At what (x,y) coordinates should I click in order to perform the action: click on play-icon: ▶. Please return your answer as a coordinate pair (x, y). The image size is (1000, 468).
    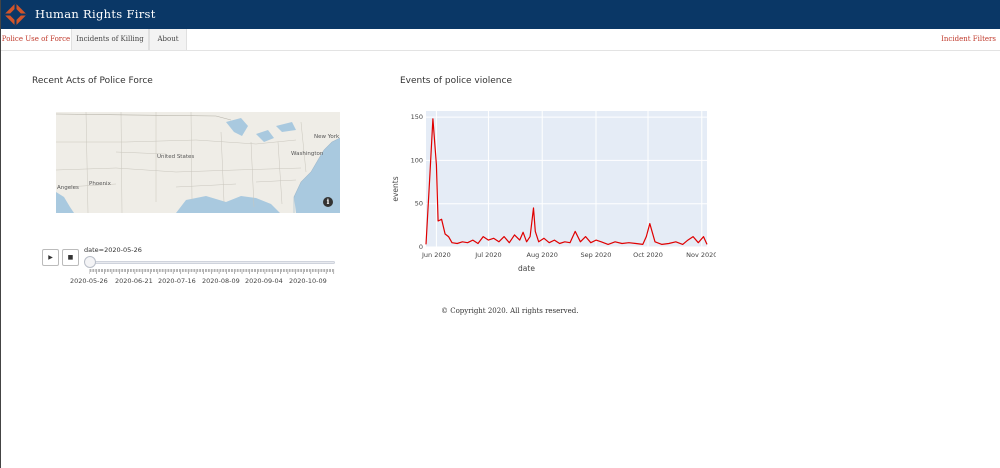
    Looking at the image, I should click on (50, 257).